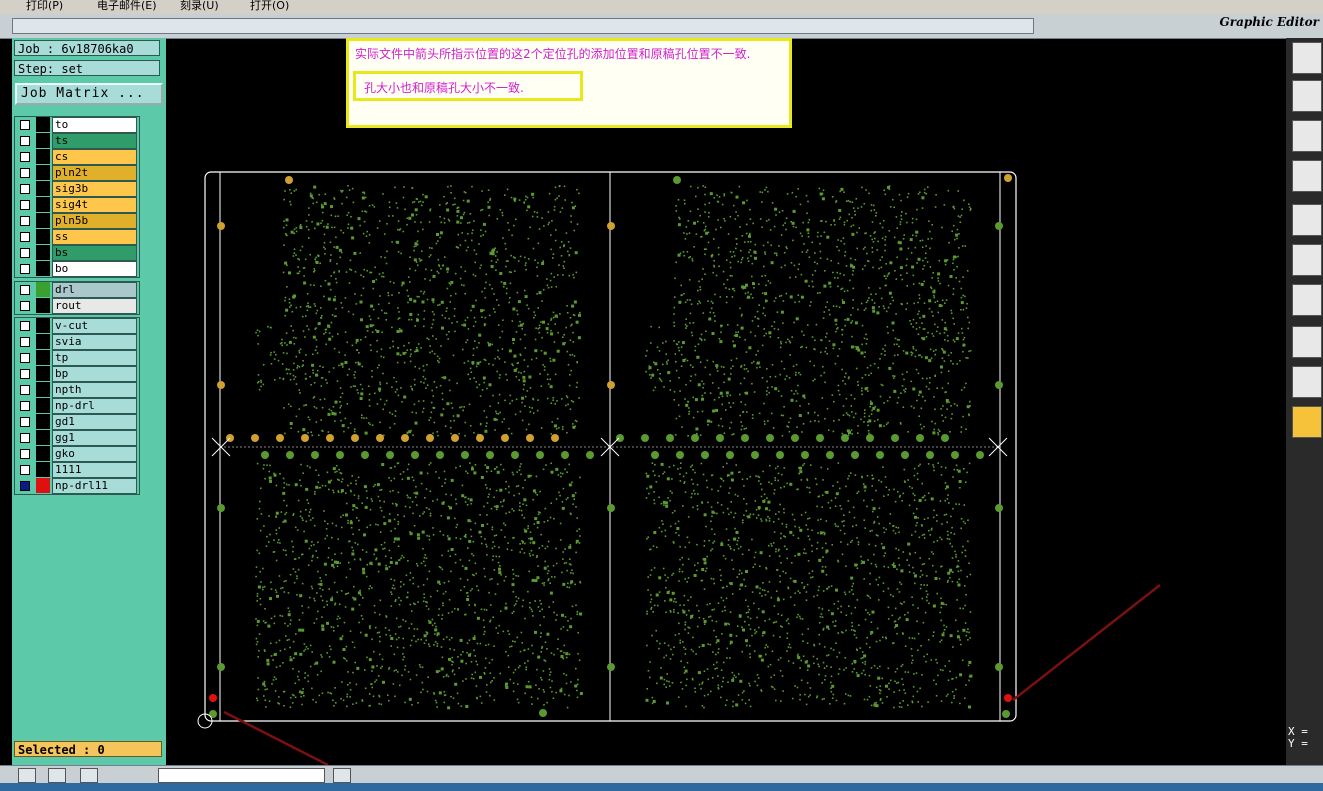 This screenshot has height=791, width=1323. I want to click on plus-icon, so click(342, 775).